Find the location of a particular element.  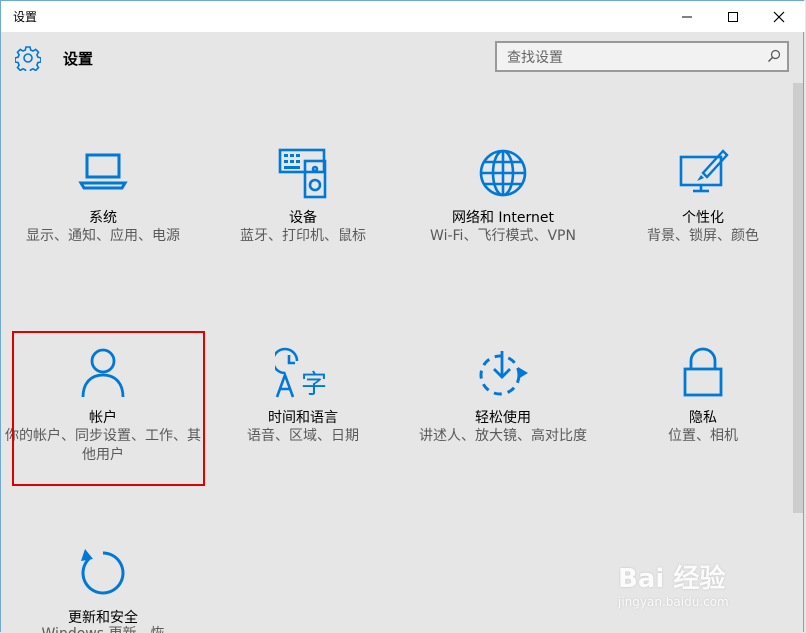

selection-highlight-box is located at coordinates (108, 408).